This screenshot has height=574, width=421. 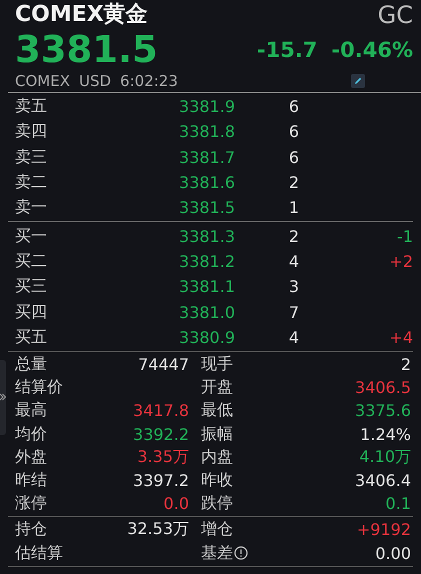 What do you see at coordinates (207, 261) in the screenshot?
I see `bid-ask-price: 3381.2` at bounding box center [207, 261].